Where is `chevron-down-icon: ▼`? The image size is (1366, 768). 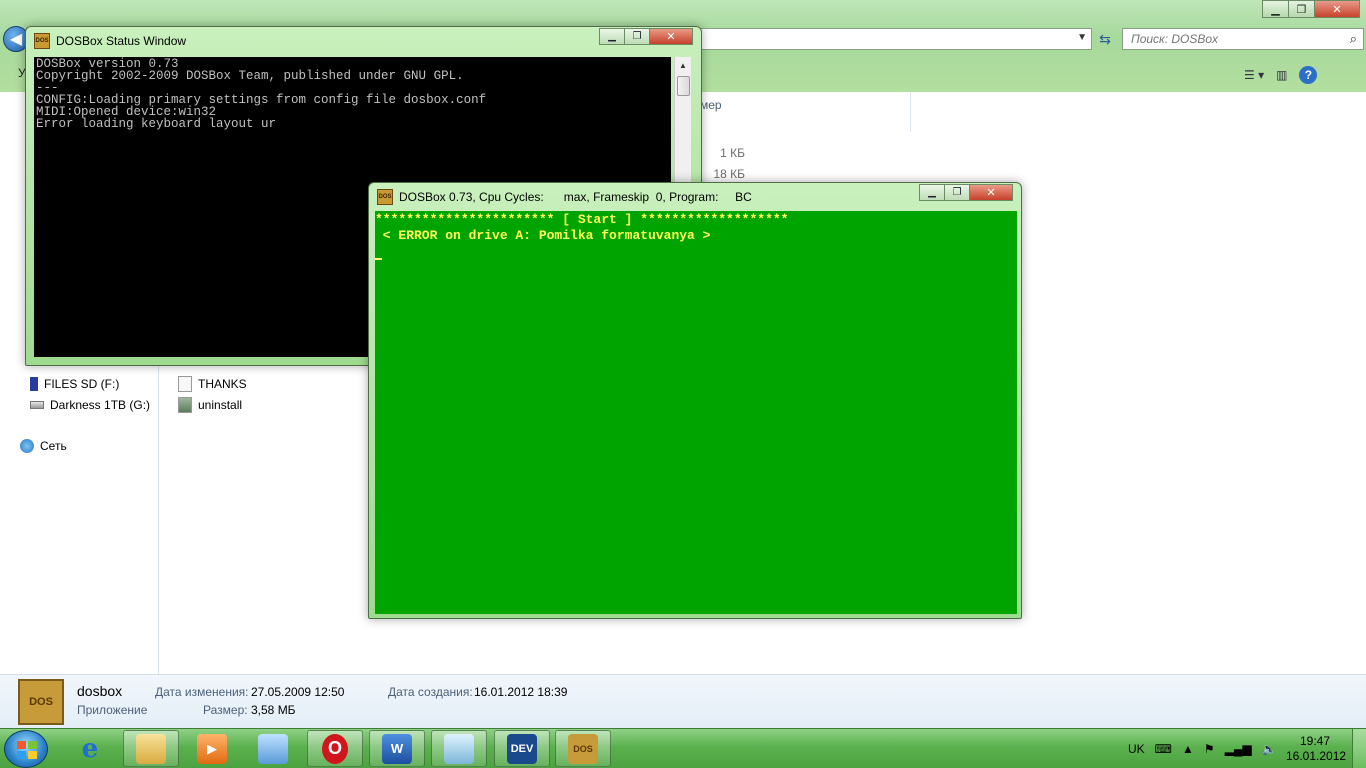 chevron-down-icon: ▼ is located at coordinates (1082, 37).